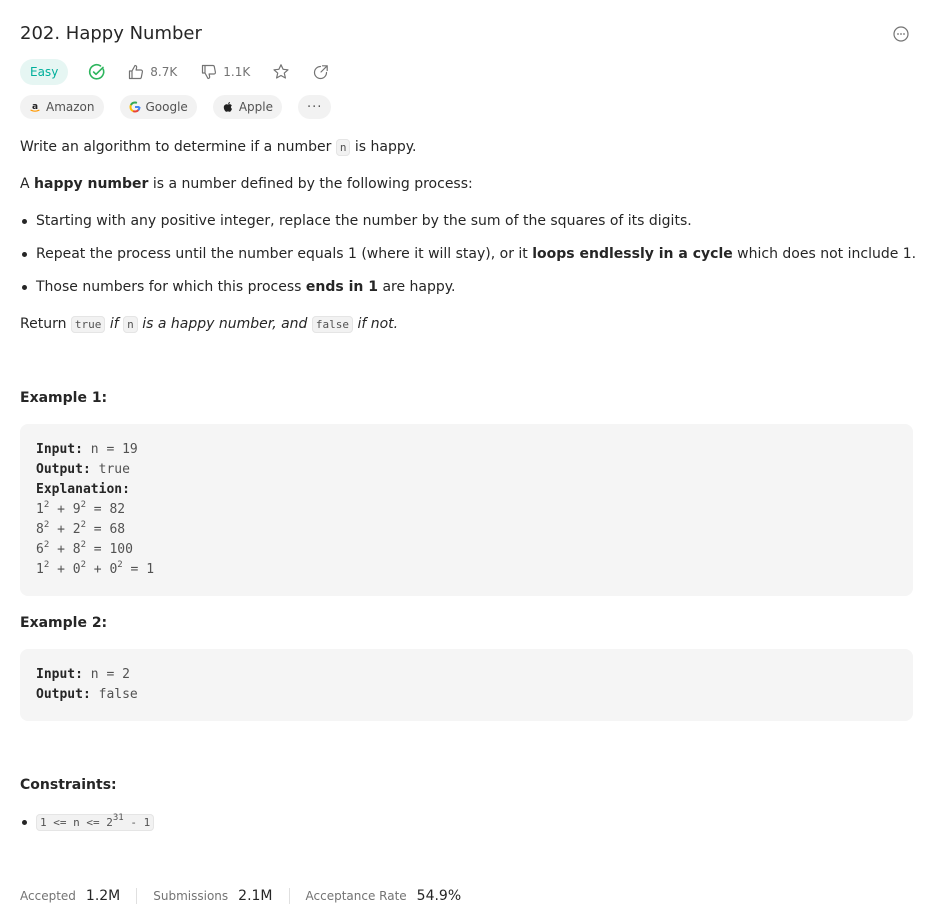 The height and width of the screenshot is (920, 933). I want to click on example-2-block: Input: n = 2 Output: false, so click(466, 685).